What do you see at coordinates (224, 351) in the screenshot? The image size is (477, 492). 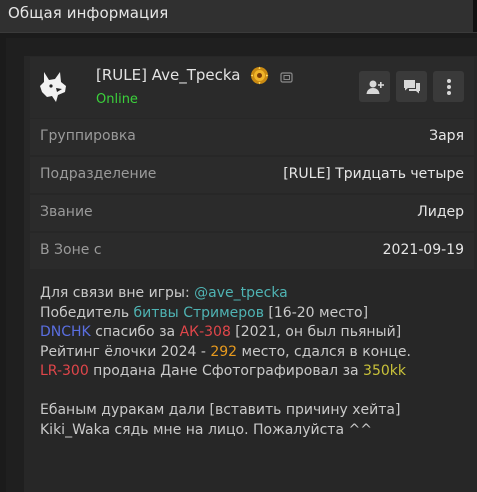 I see `bio-highlight: 292` at bounding box center [224, 351].